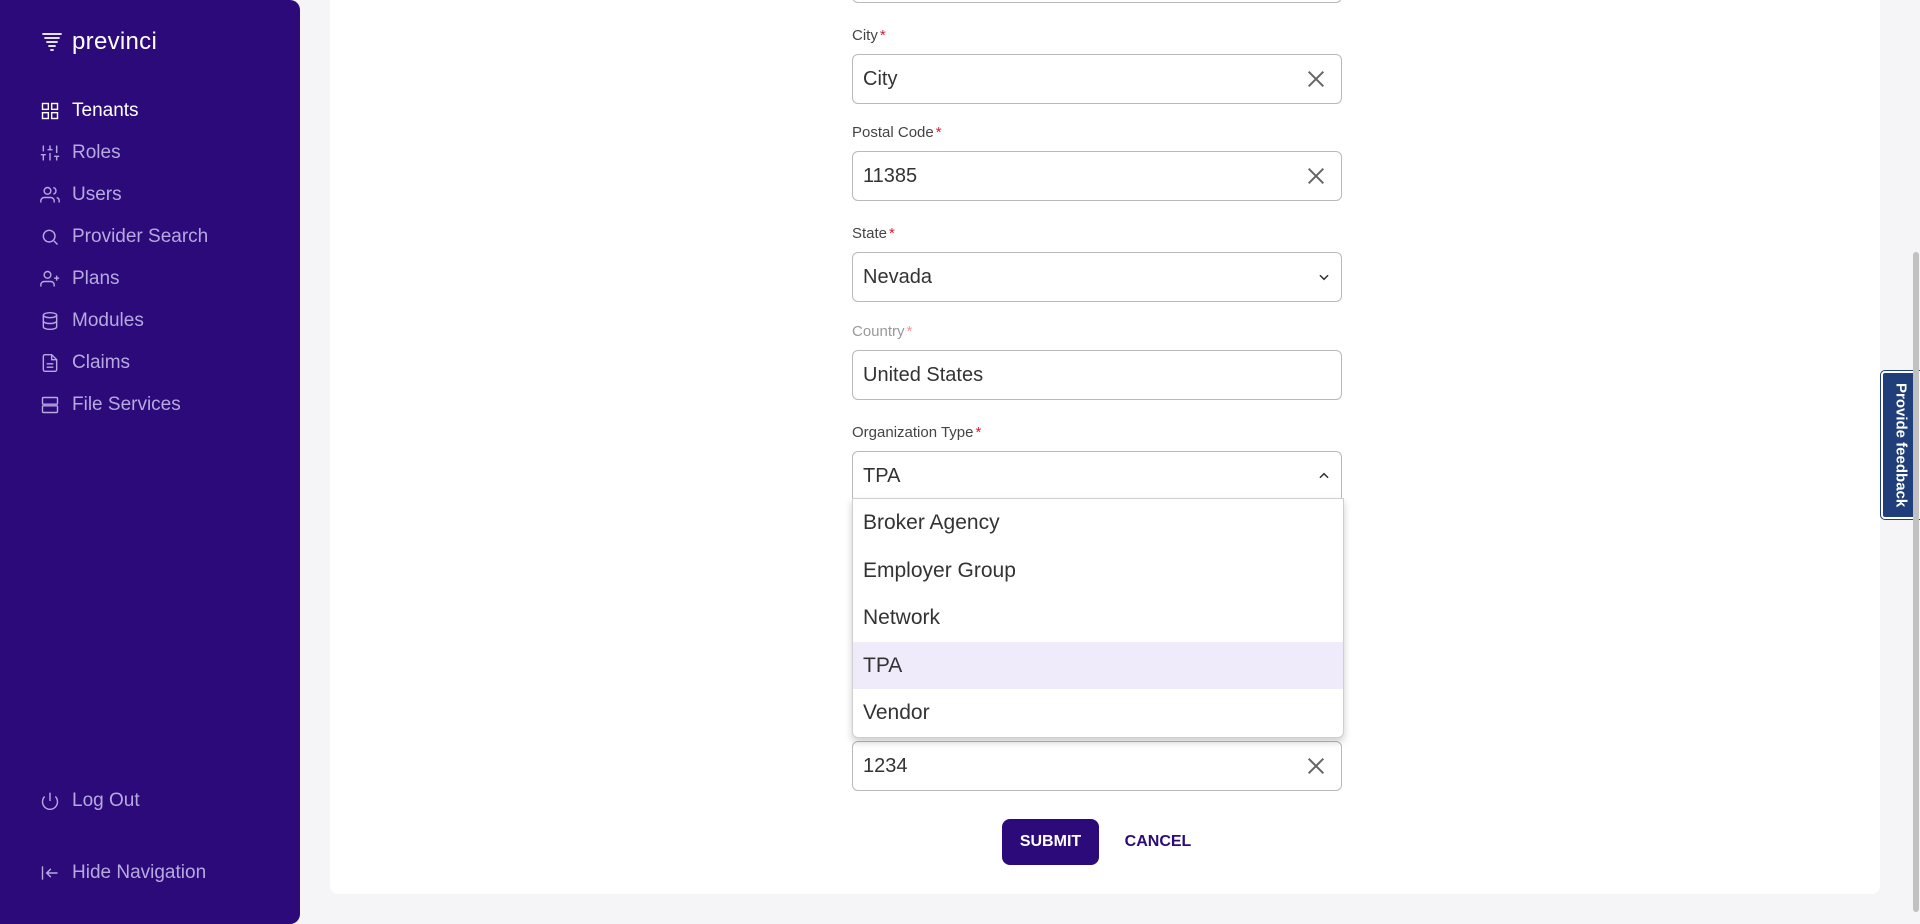  I want to click on chevron-down-icon, so click(1324, 277).